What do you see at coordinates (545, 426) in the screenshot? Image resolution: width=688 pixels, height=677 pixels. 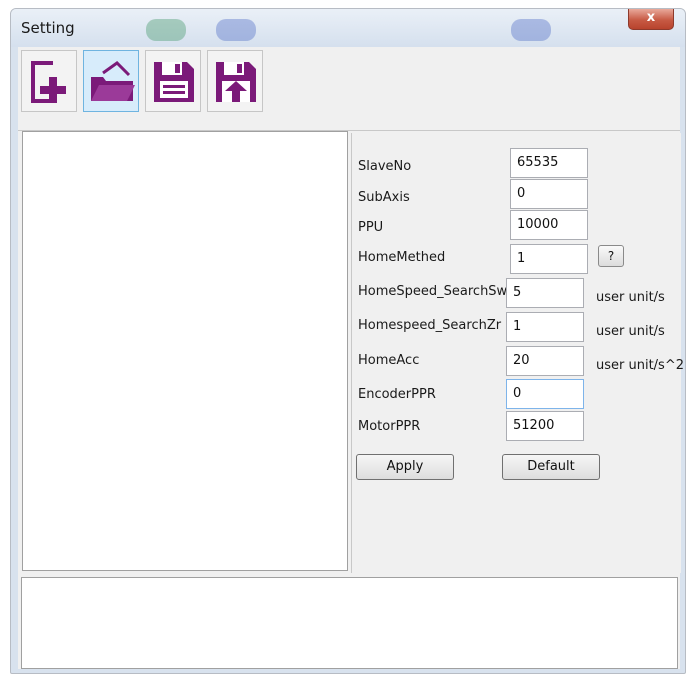 I see `motorppr-input: 51200` at bounding box center [545, 426].